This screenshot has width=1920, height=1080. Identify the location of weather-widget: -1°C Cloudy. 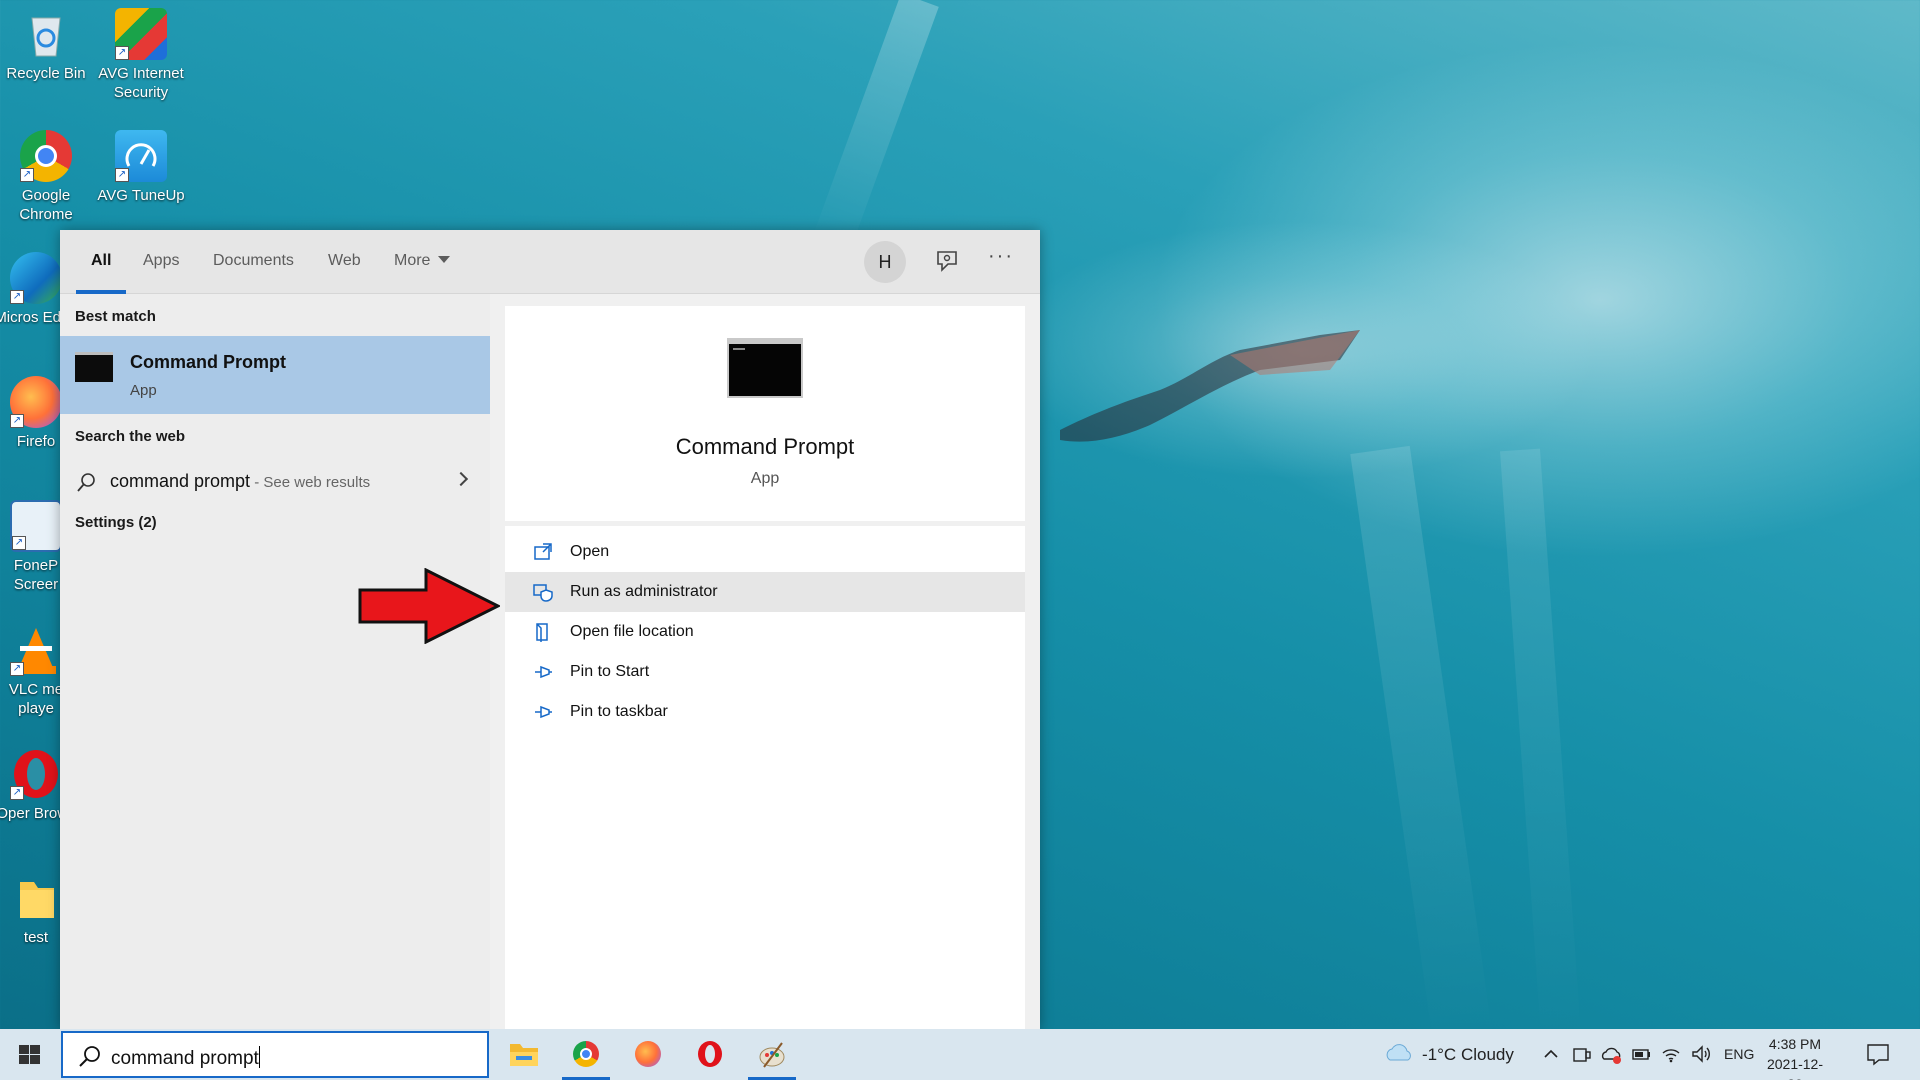
(1468, 1055).